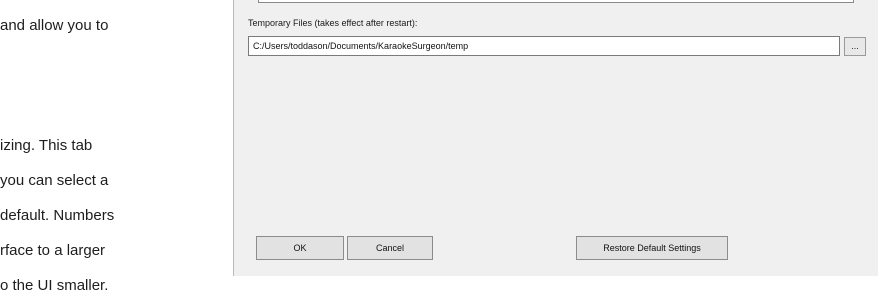 The height and width of the screenshot is (308, 878). I want to click on document-line: and allow you to, so click(54, 25).